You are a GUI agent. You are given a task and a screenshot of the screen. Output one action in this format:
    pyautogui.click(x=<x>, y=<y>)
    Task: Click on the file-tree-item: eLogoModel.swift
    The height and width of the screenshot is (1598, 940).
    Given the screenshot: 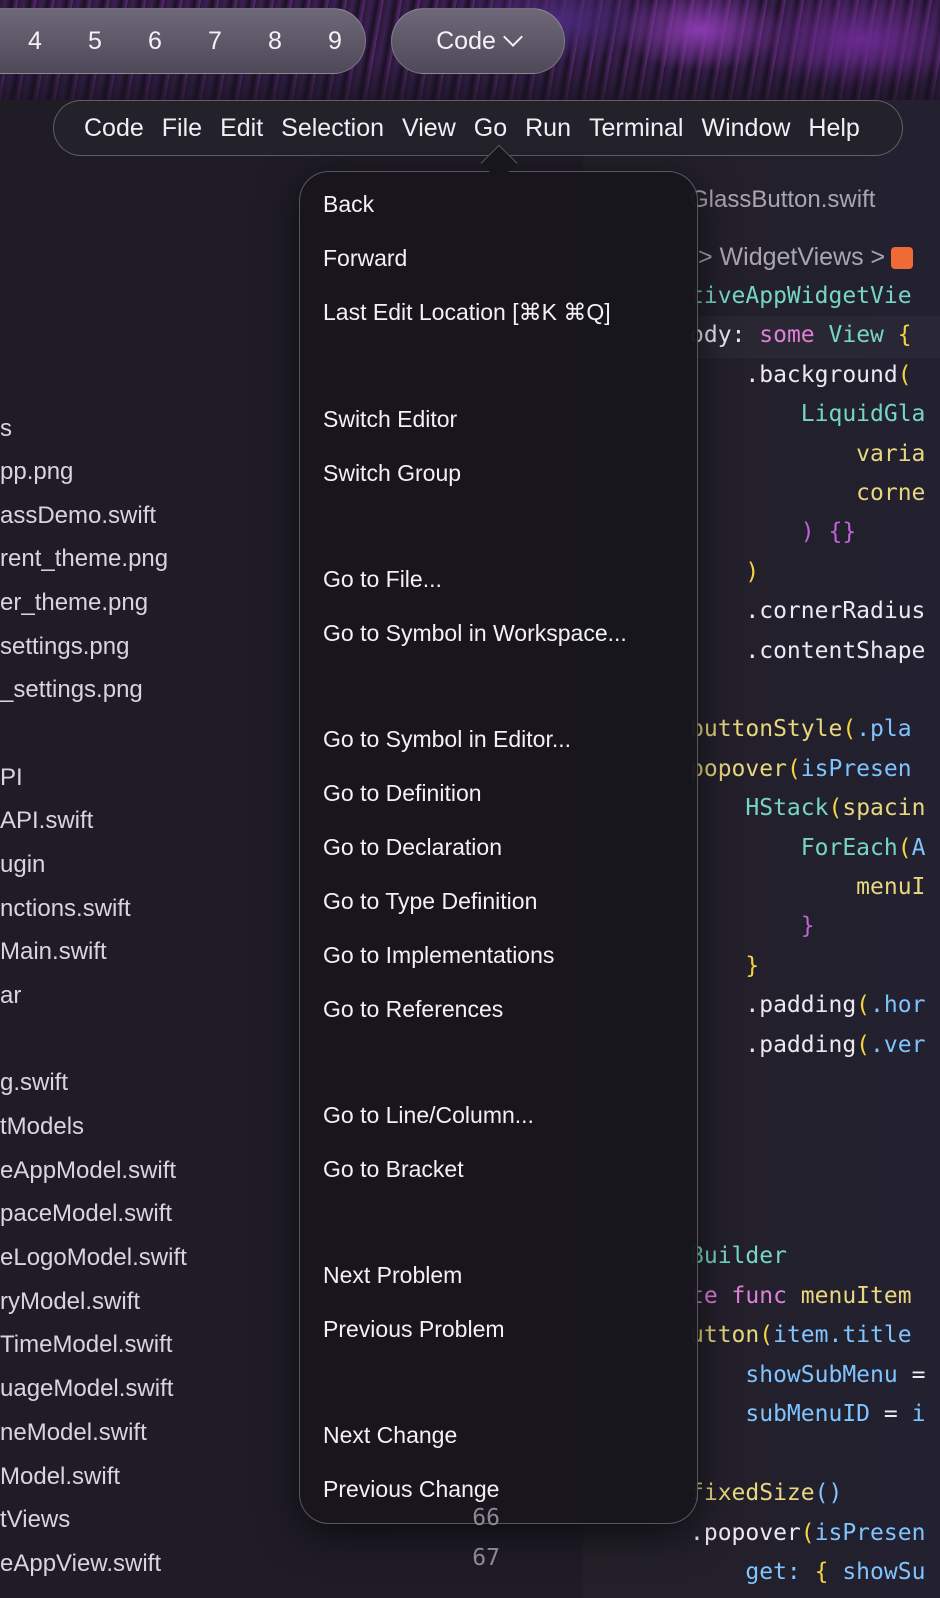 What is the action you would take?
    pyautogui.click(x=93, y=1258)
    